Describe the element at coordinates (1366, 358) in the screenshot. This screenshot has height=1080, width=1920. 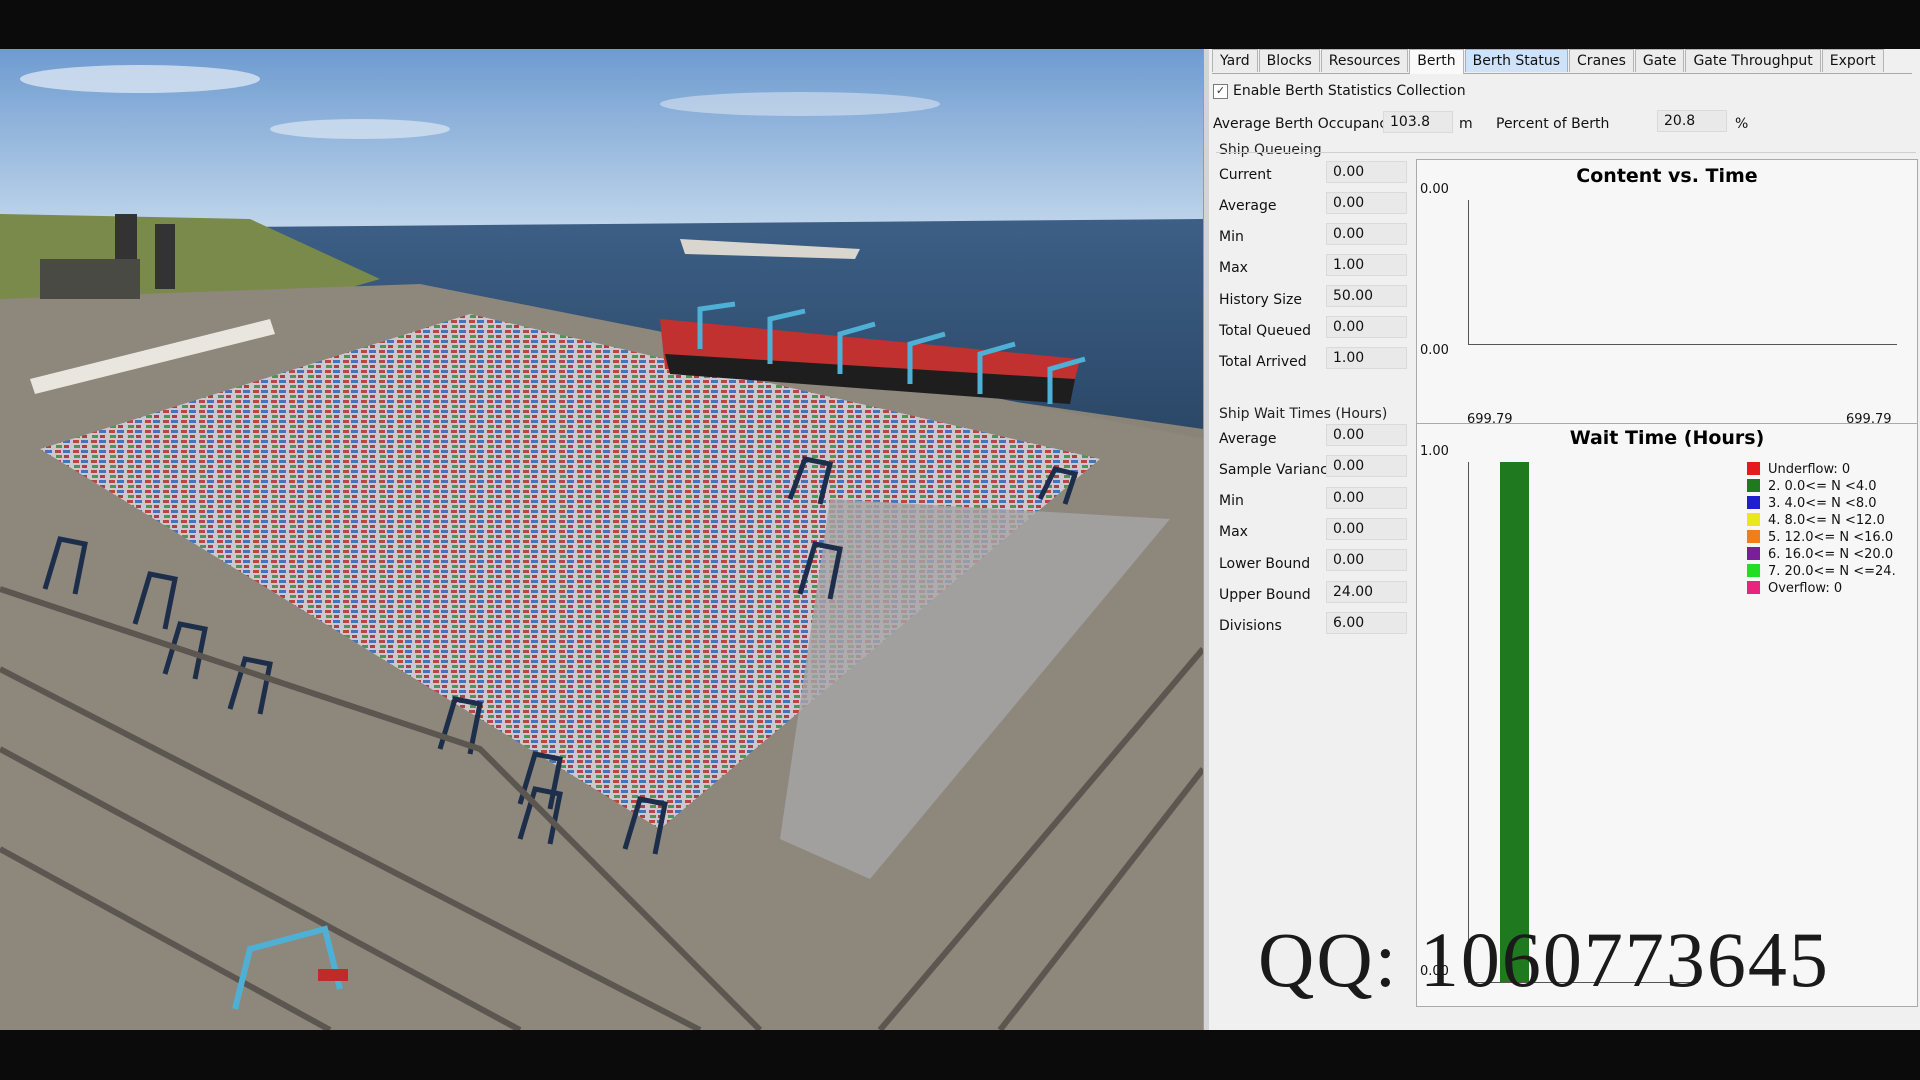
I see `queue-total-arrived-field: 1.00` at that location.